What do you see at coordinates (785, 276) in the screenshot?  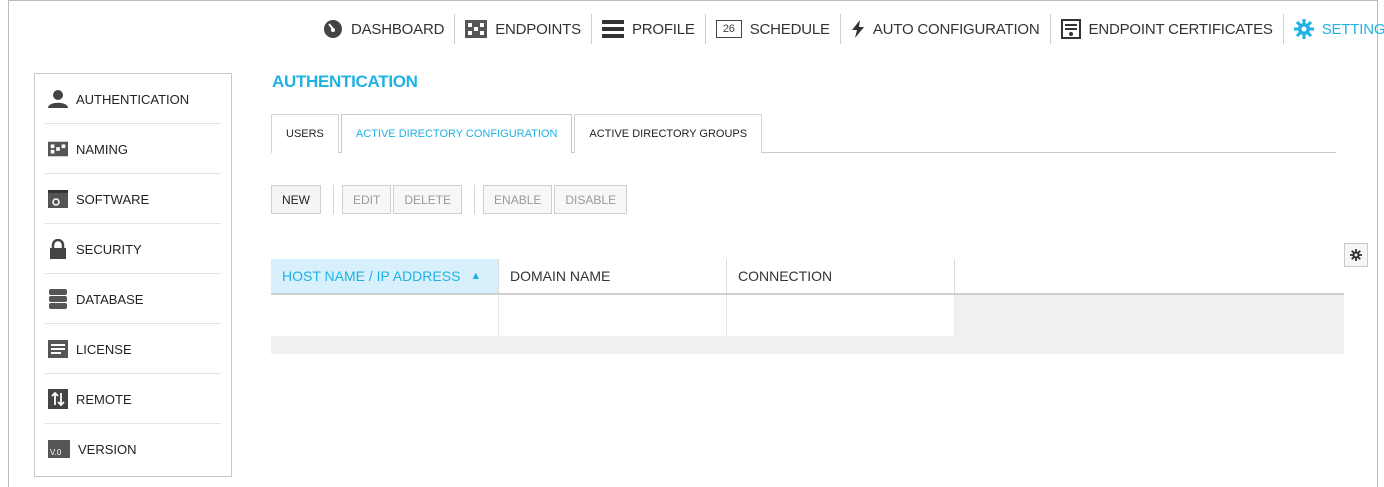 I see `column-header-label: CONNECTION` at bounding box center [785, 276].